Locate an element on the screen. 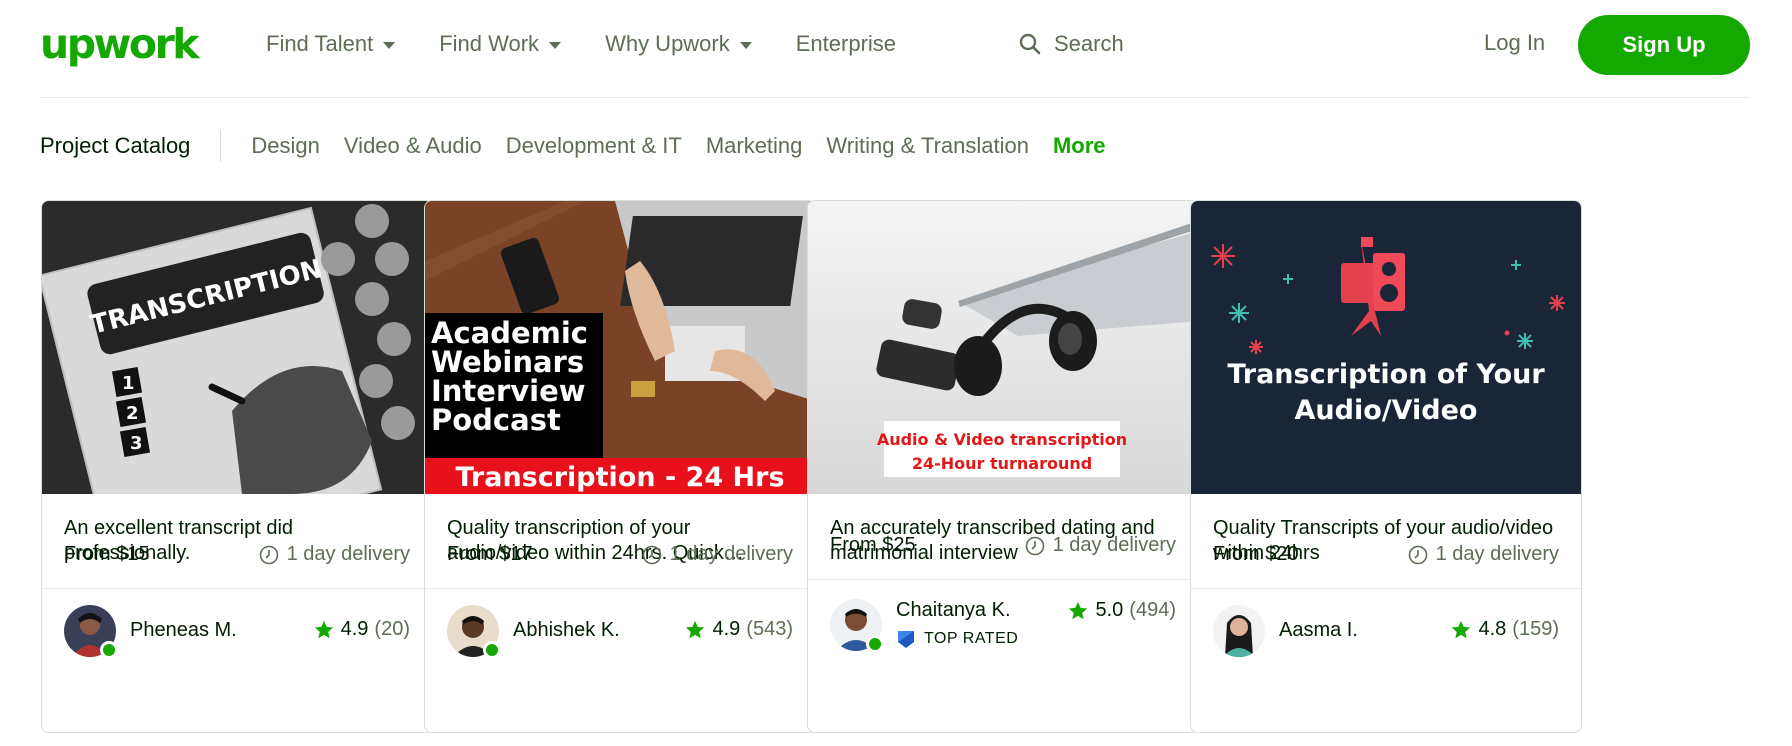  nav-why-upwork: Why Upwork is located at coordinates (678, 44).